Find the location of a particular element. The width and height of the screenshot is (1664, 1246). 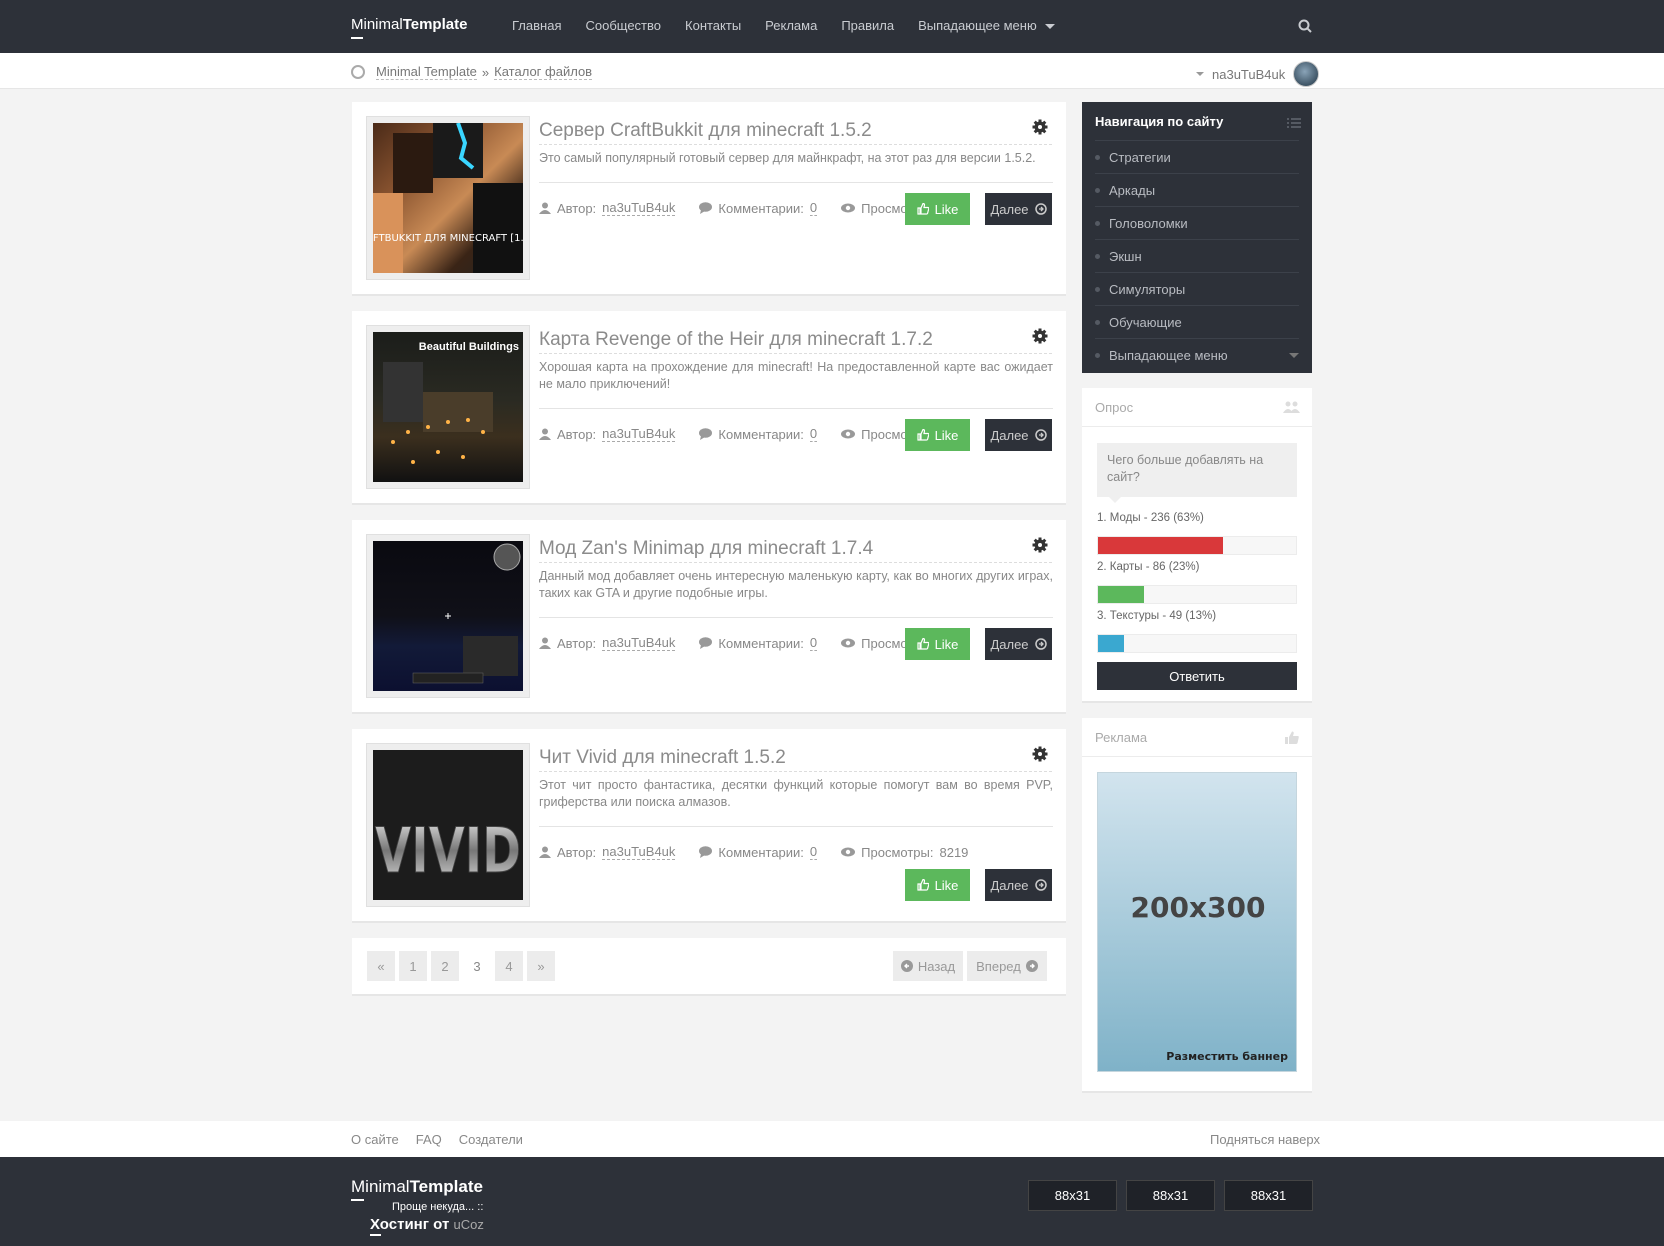

nav-dropdown: Выпадающее меню is located at coordinates (986, 25).